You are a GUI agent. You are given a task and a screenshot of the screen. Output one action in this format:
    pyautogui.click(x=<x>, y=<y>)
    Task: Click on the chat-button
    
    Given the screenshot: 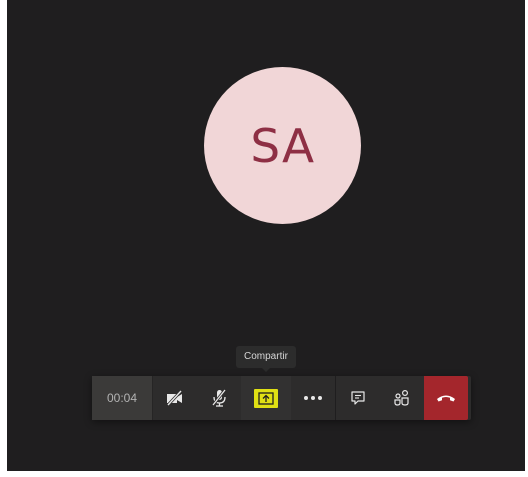 What is the action you would take?
    pyautogui.click(x=358, y=398)
    